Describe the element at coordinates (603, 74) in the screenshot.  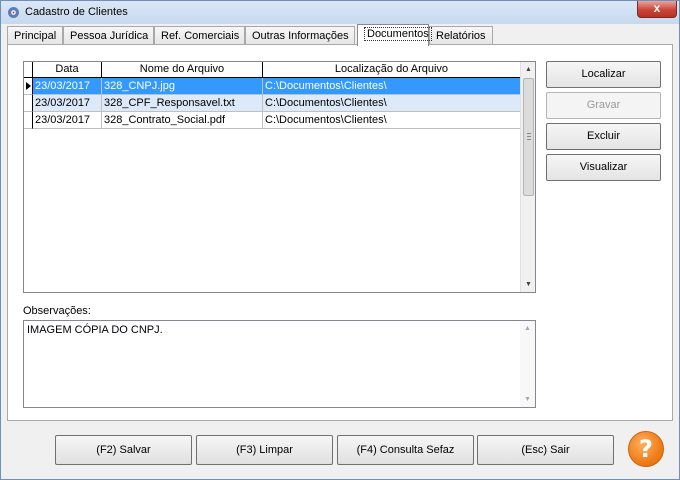
I see `localizar-button: Localizar` at that location.